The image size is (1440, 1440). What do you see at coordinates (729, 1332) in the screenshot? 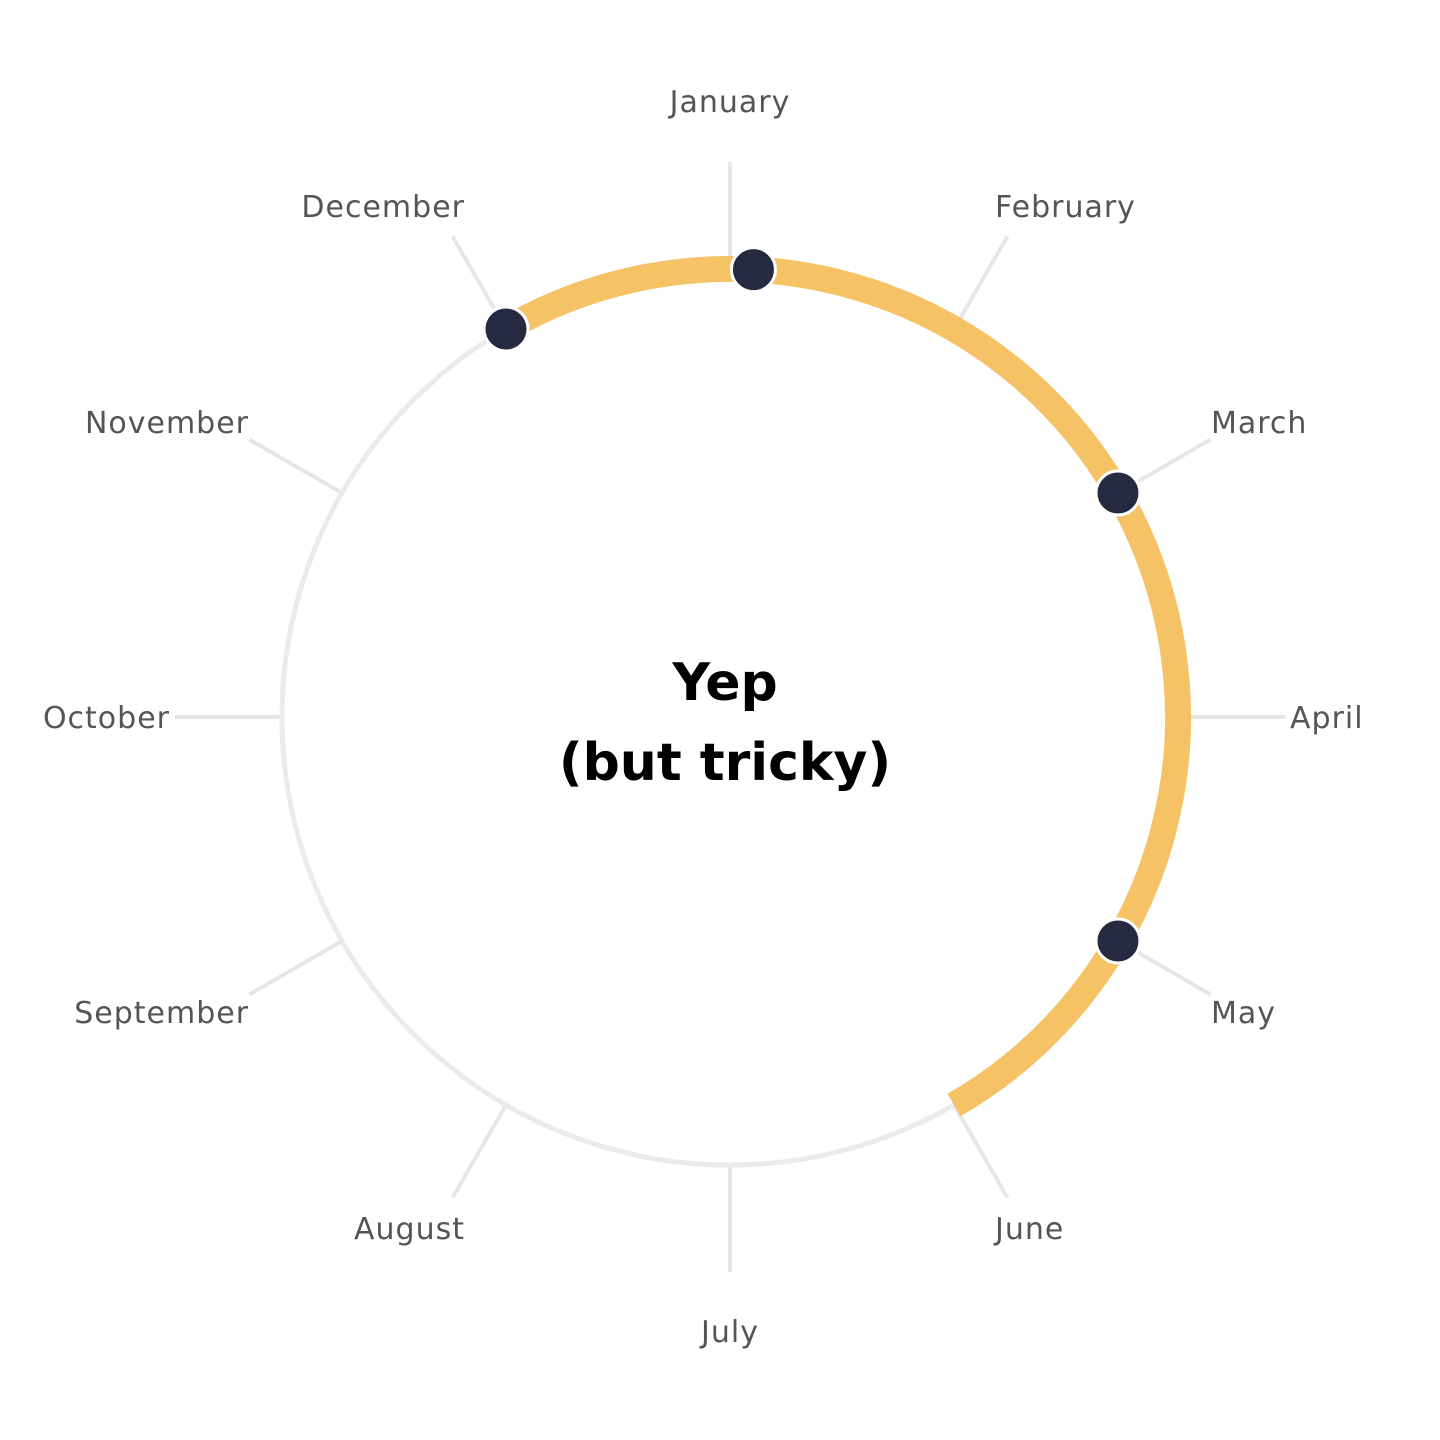
I see `month-label-july: July` at bounding box center [729, 1332].